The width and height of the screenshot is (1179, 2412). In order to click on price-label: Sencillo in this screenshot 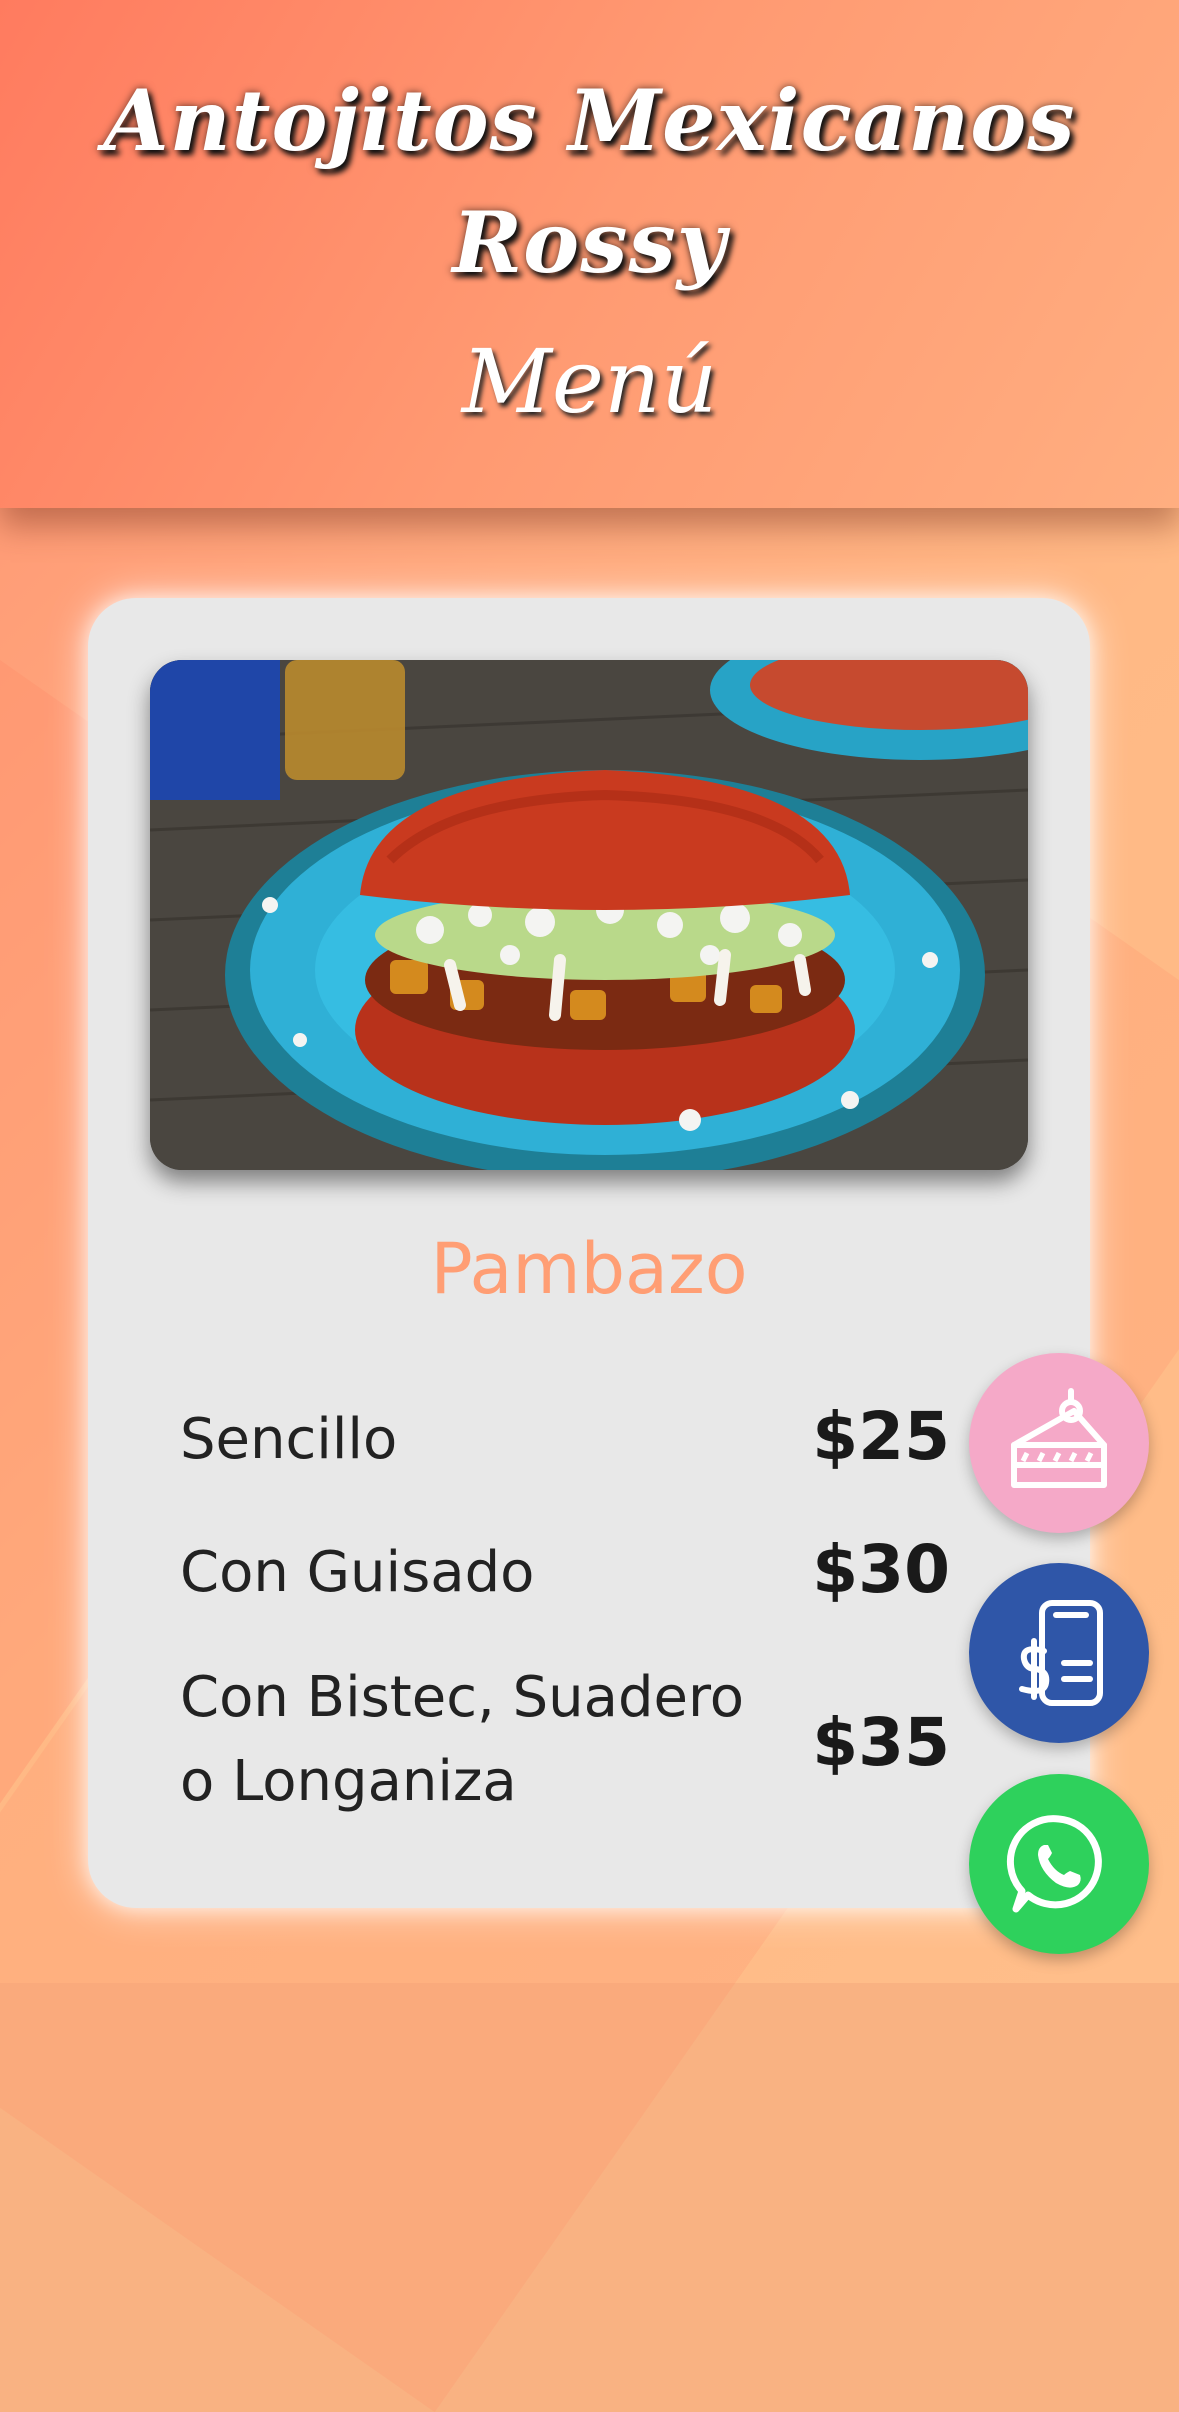, I will do `click(289, 1439)`.